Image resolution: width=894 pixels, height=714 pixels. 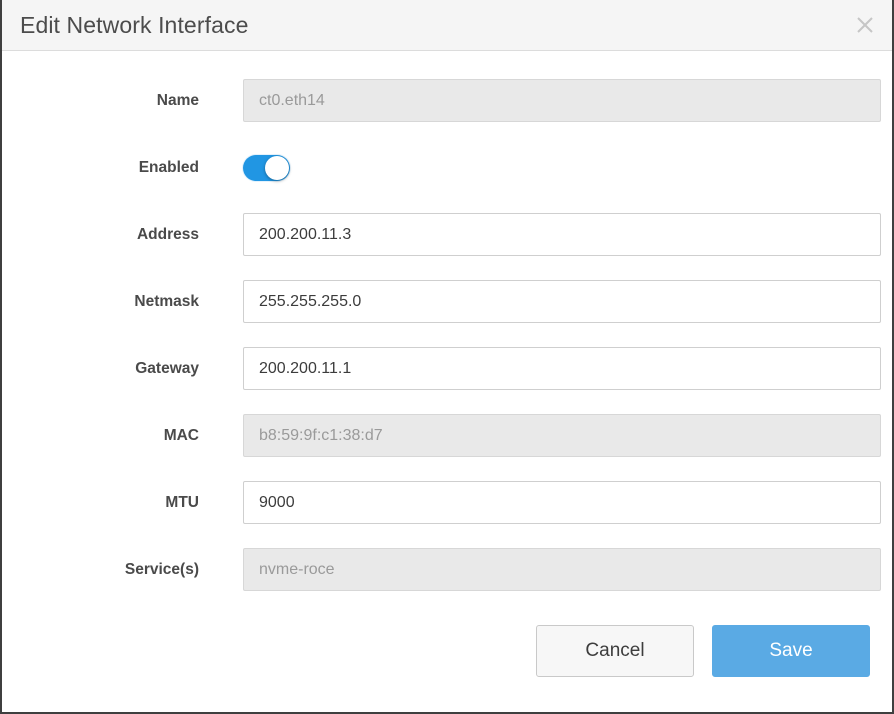 I want to click on mac-input, so click(x=562, y=435).